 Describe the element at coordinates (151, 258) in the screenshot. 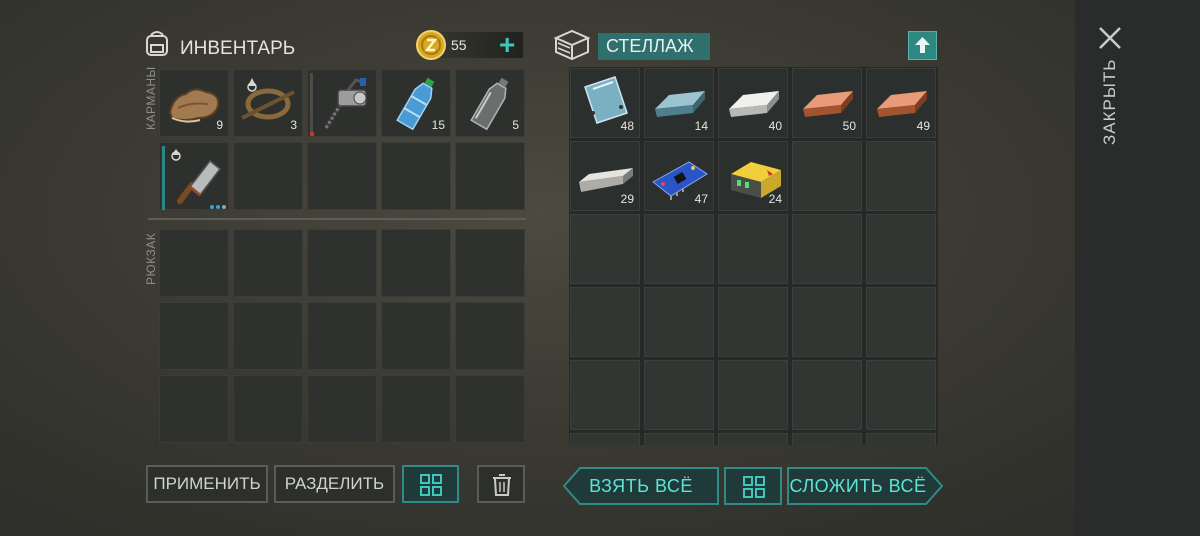

I see `backpack-label: РЮКЗАК` at that location.